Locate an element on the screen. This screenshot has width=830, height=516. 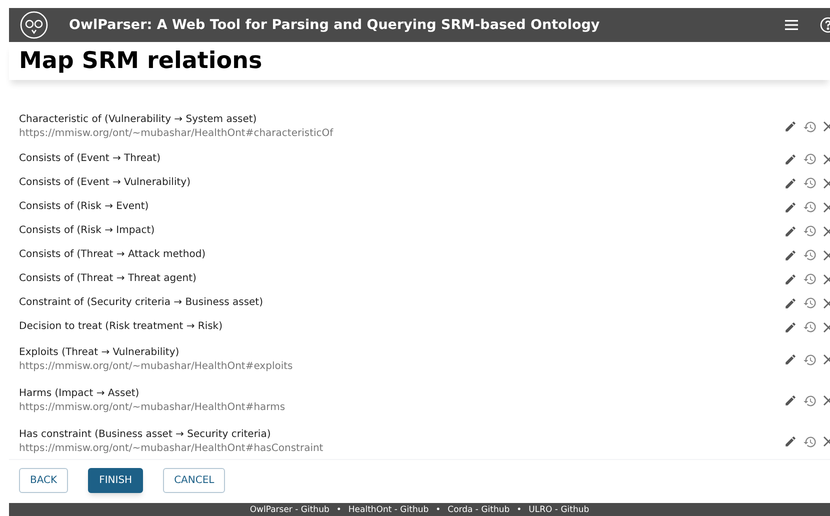
relation-label: Harms (Impact → Asset) is located at coordinates (79, 393).